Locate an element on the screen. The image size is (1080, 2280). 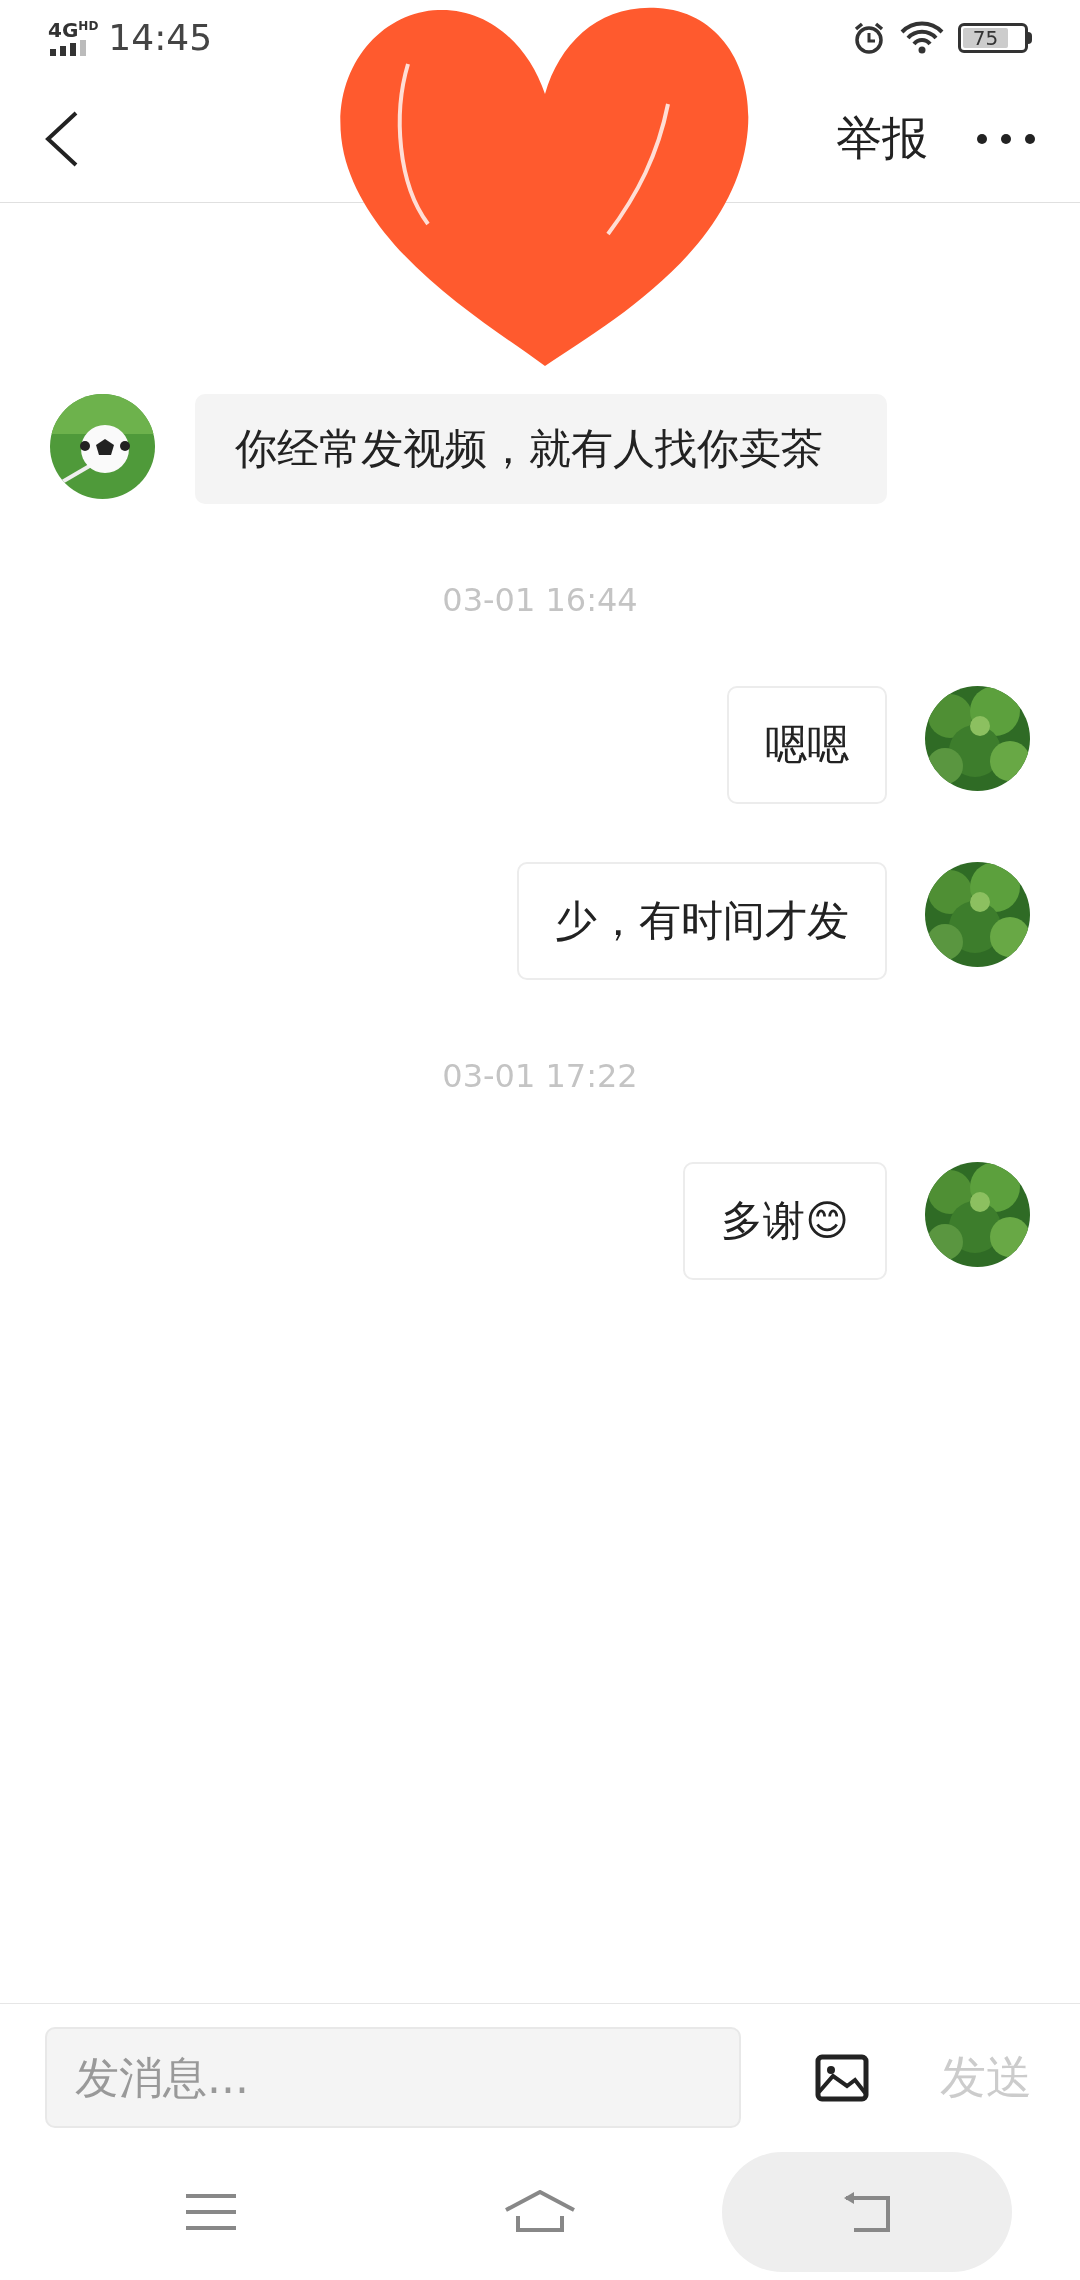
more-icon is located at coordinates (1006, 138).